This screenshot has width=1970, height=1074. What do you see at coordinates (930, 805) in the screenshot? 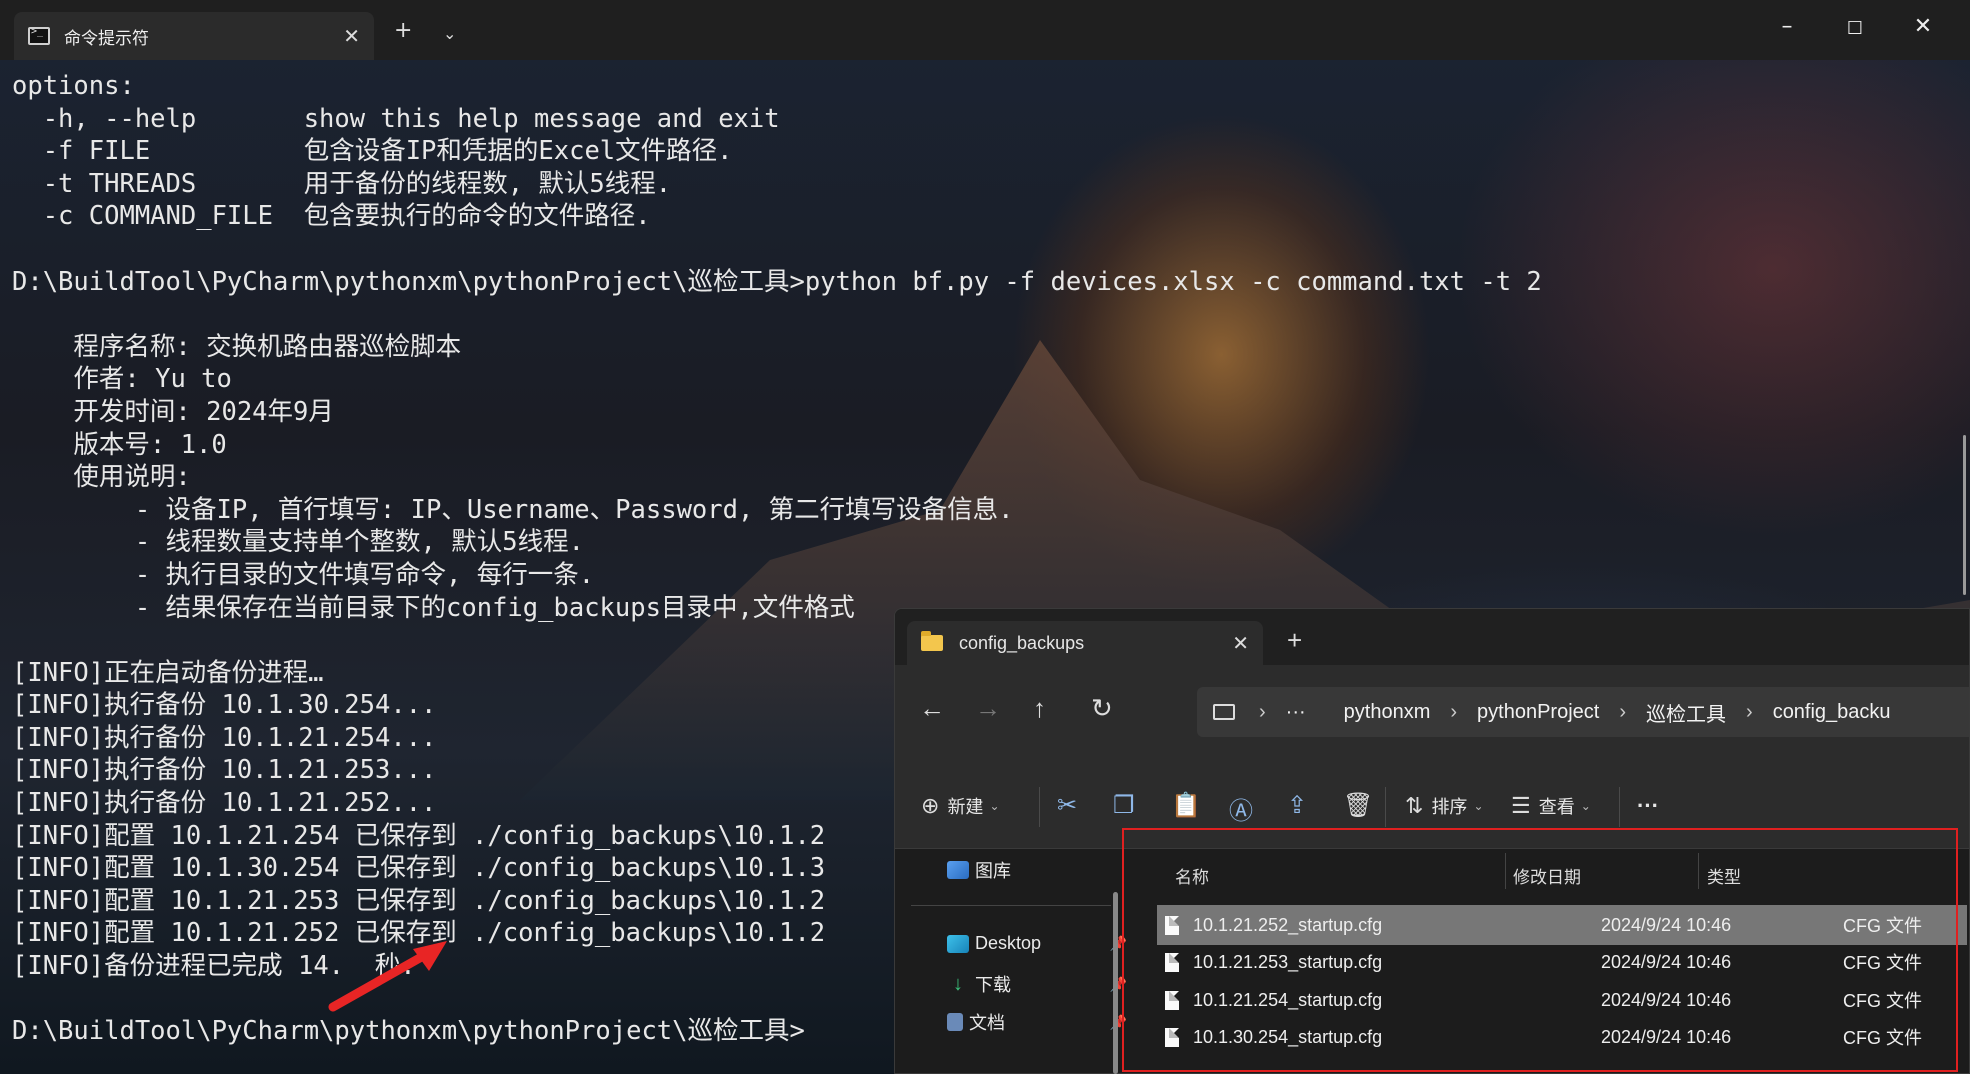
I see `plus-circle-icon: ⊕` at bounding box center [930, 805].